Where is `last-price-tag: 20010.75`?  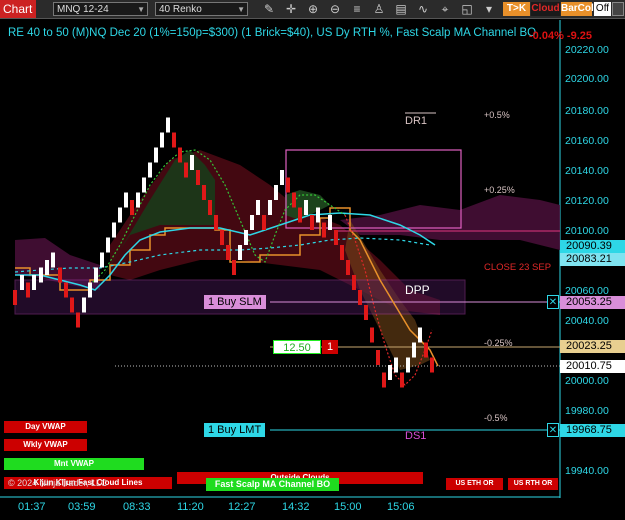 last-price-tag: 20010.75 is located at coordinates (592, 366).